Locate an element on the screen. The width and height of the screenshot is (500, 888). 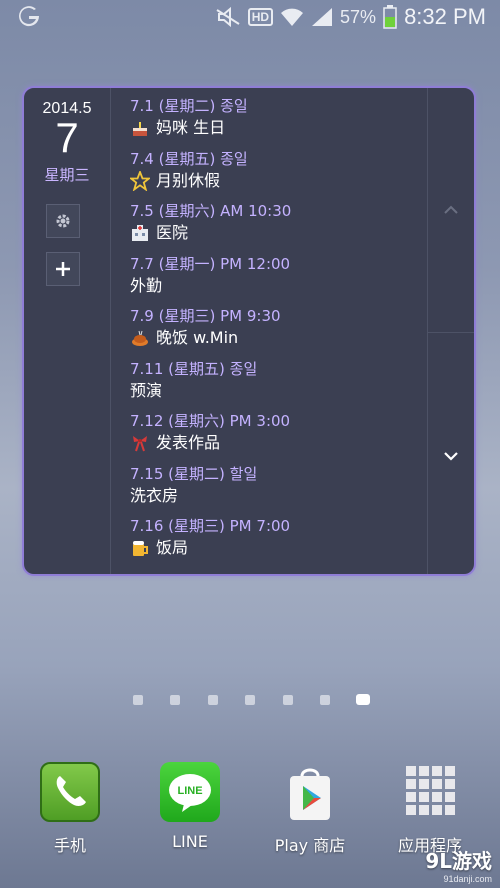
scroll-controls is located at coordinates (450, 331).